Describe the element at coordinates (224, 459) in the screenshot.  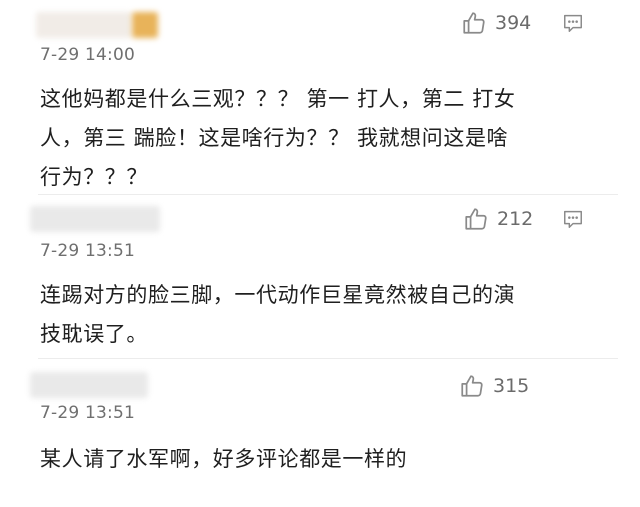
I see `comment-text-line: 某人请了水军啊，好多评论都是一样的` at that location.